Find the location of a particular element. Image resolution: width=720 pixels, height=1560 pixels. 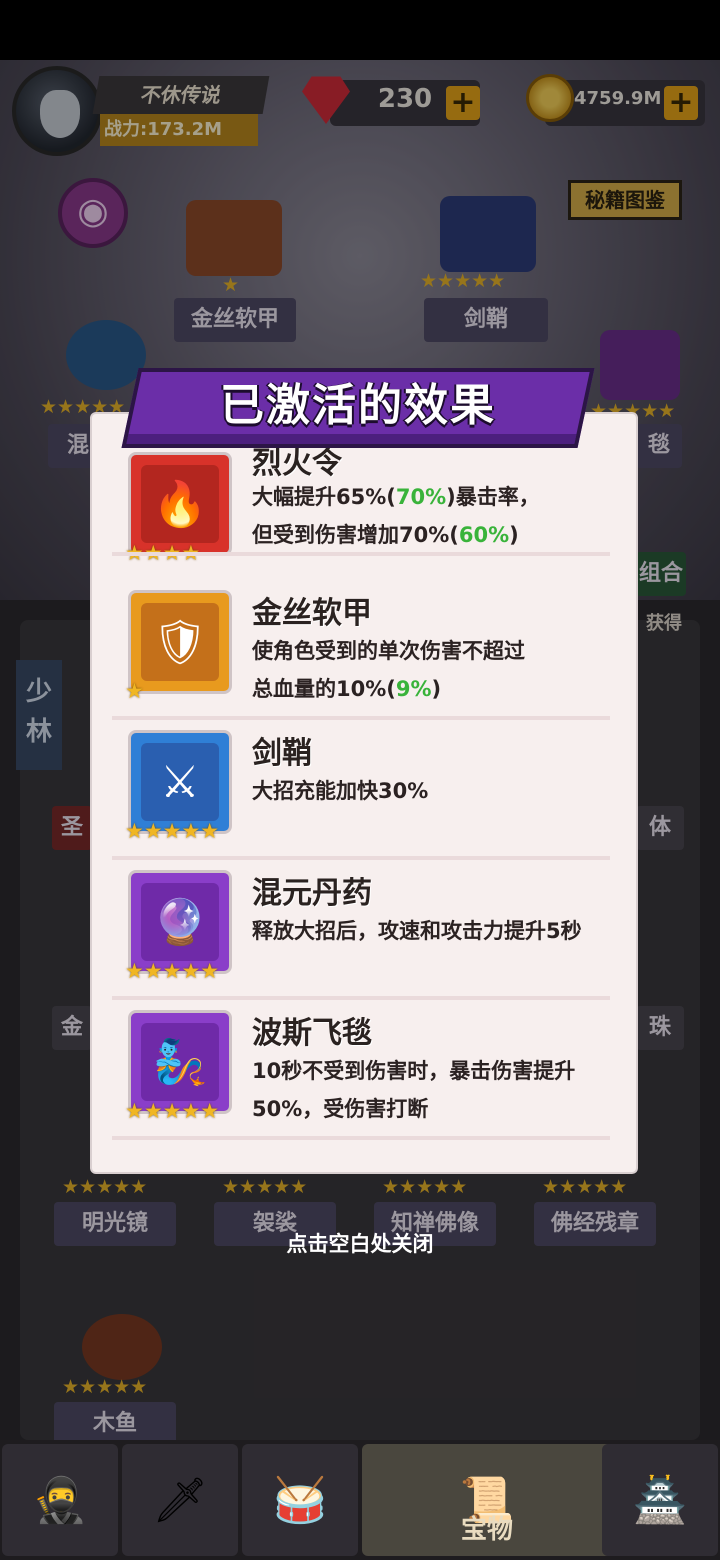

carpet-icon-box: 🧞 ★★★★★ is located at coordinates (178, 1066).